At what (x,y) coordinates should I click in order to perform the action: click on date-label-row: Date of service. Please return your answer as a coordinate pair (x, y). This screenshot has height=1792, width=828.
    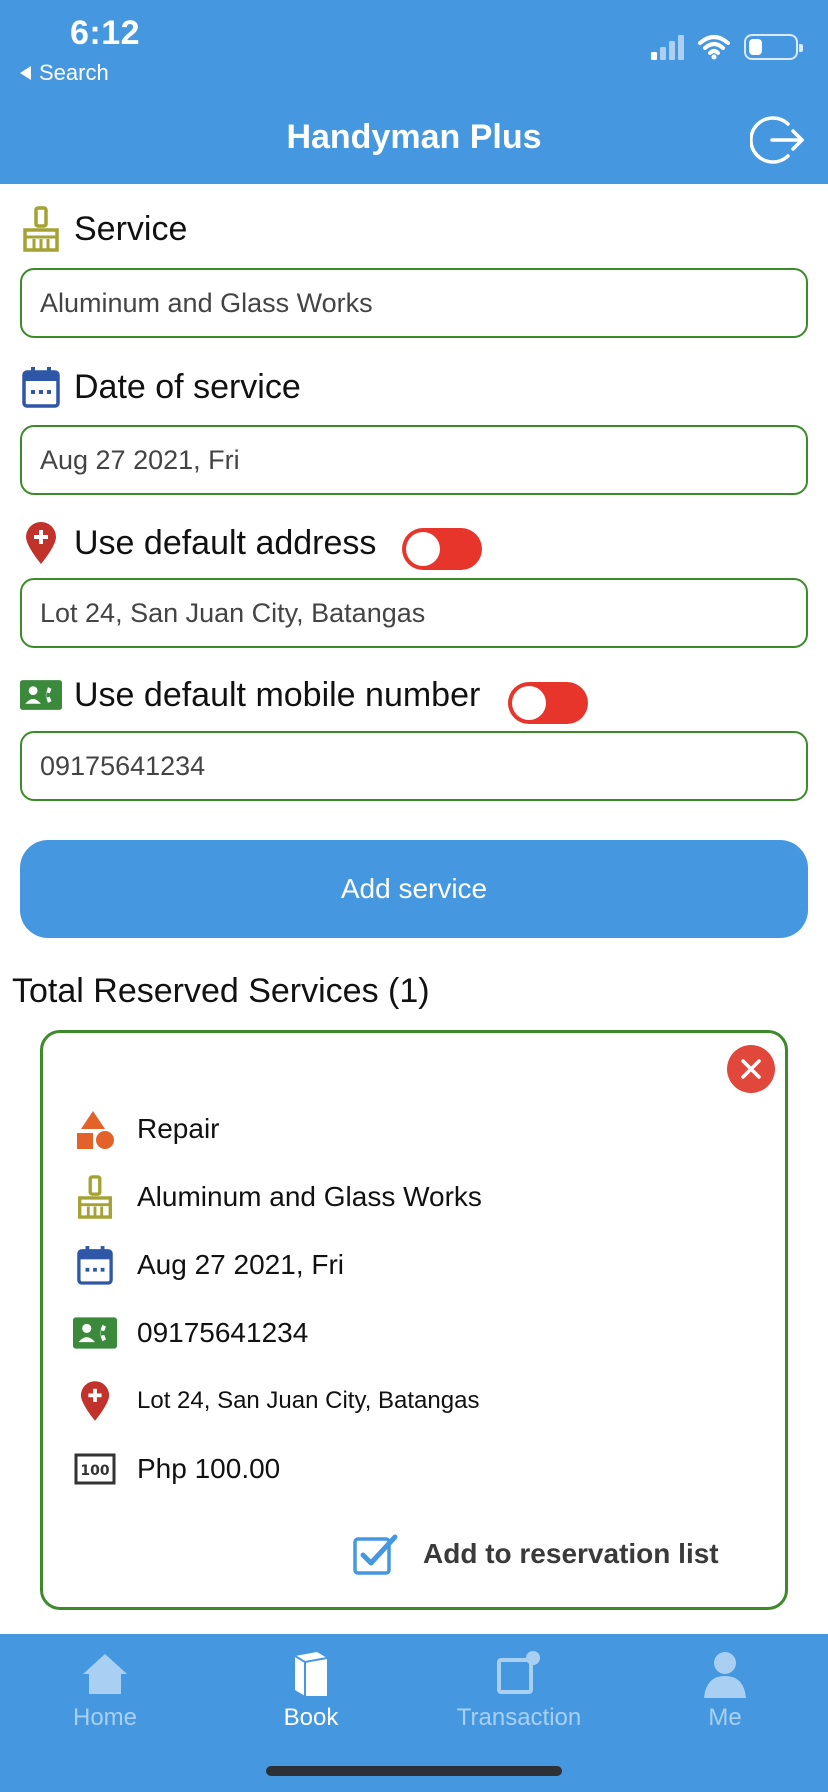
    Looking at the image, I should click on (160, 387).